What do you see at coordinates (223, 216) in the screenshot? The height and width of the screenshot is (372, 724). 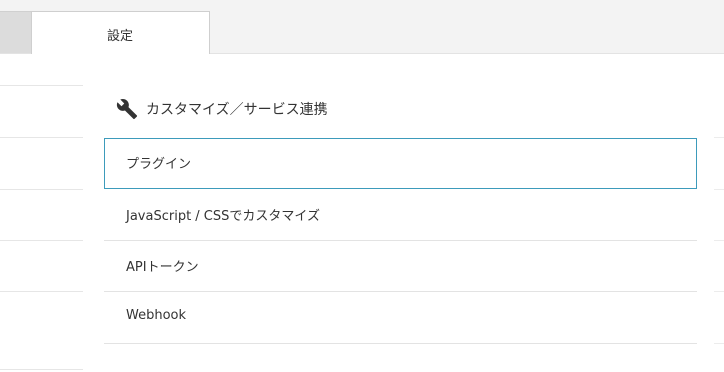 I see `menu-item-label: JavaScript / CSSでカスタマイズ` at bounding box center [223, 216].